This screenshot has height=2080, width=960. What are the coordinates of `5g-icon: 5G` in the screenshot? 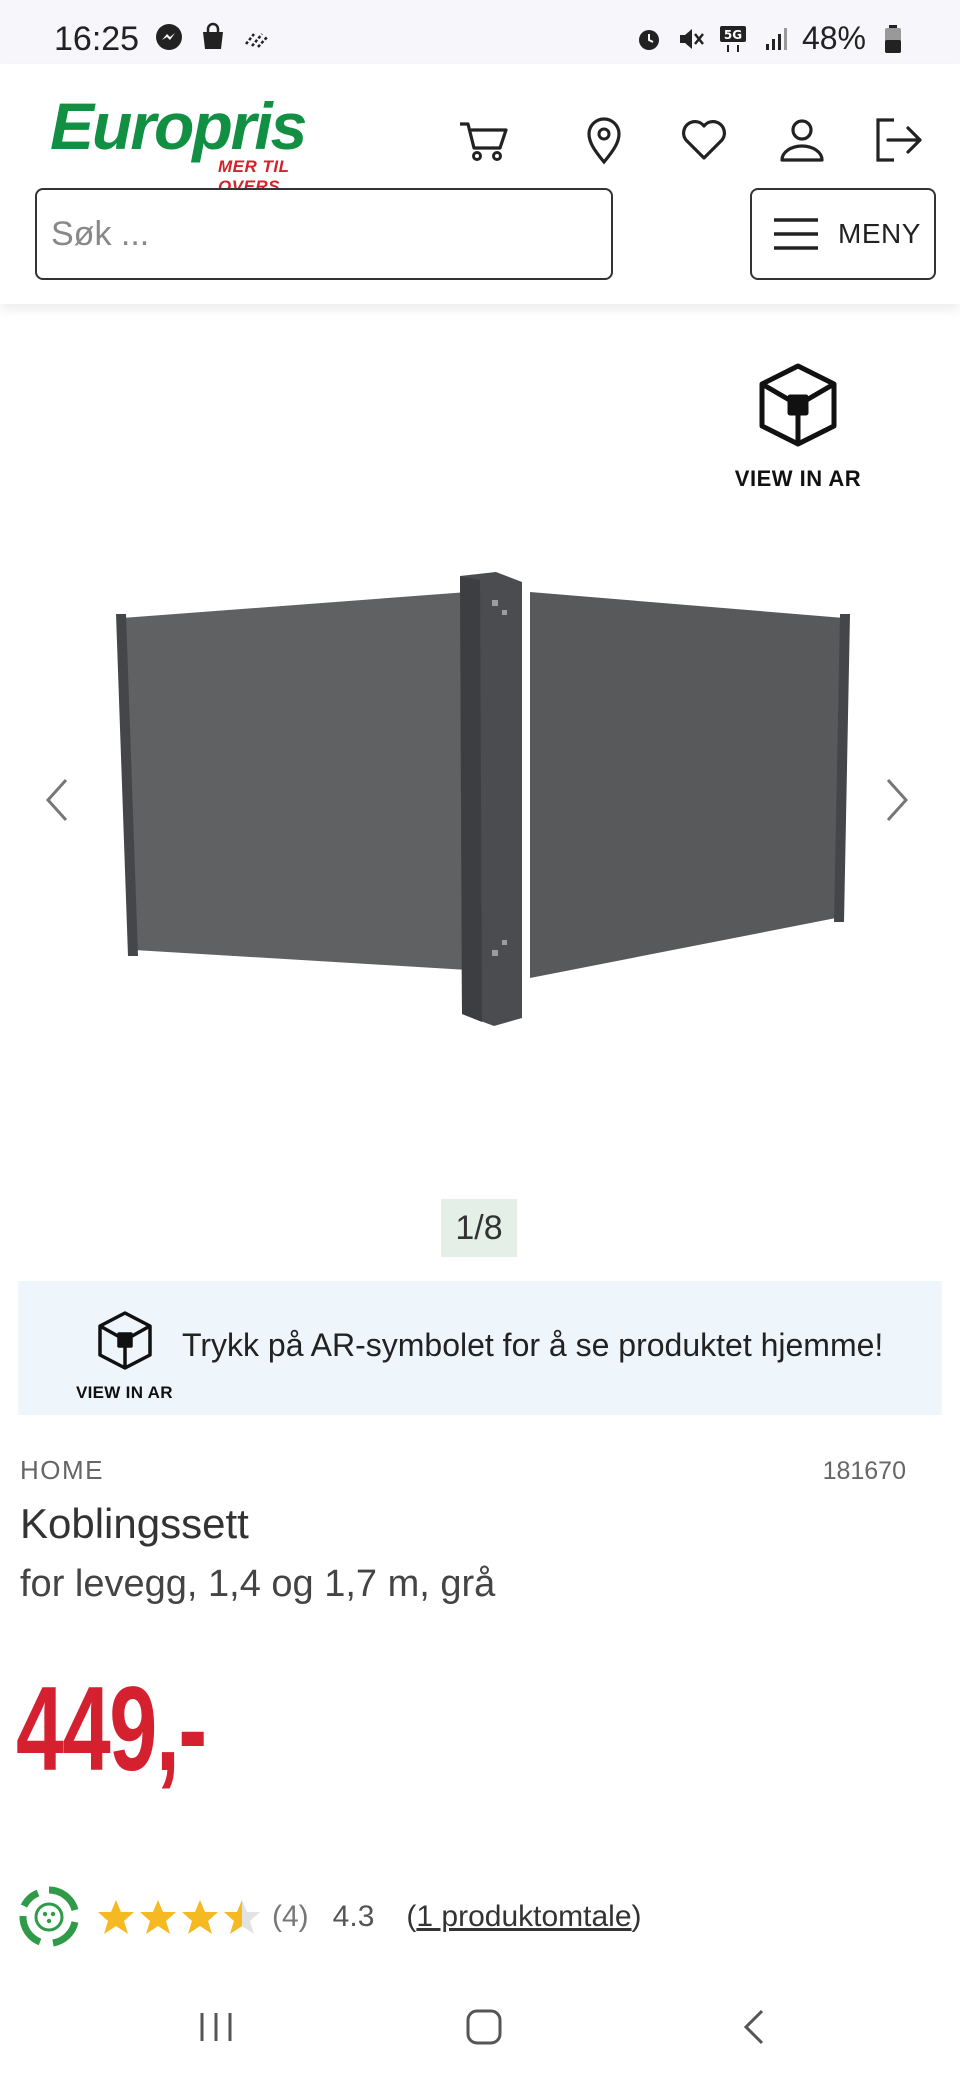 It's located at (732, 38).